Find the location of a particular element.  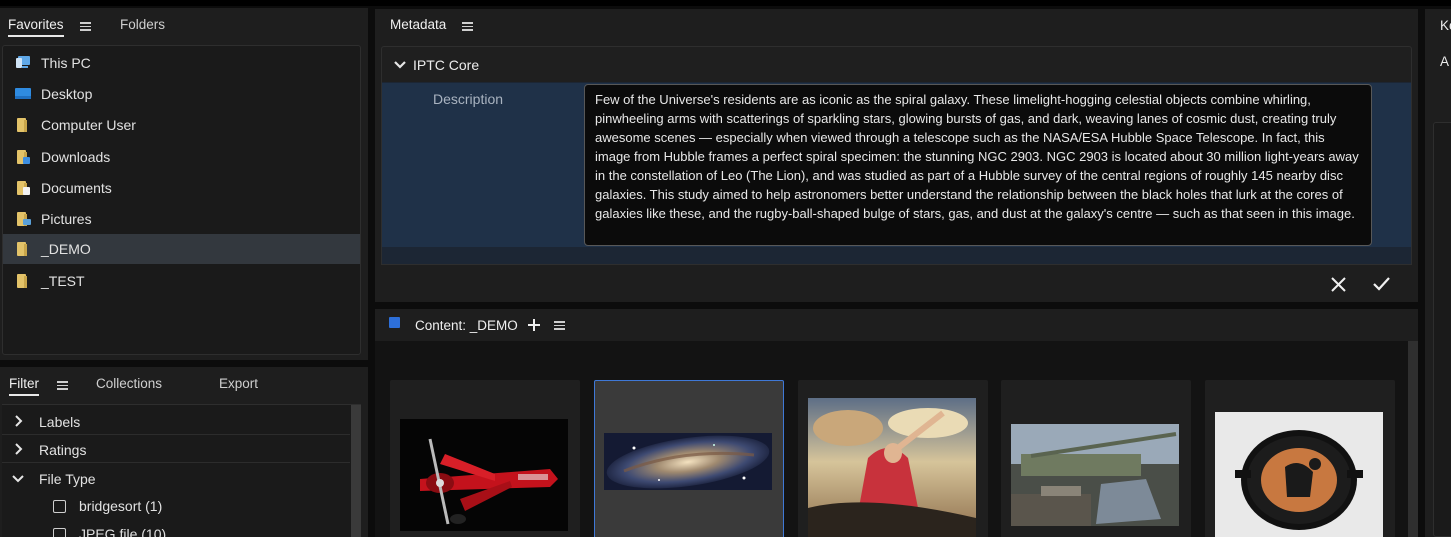

pictures-folder-icon is located at coordinates (23, 218).